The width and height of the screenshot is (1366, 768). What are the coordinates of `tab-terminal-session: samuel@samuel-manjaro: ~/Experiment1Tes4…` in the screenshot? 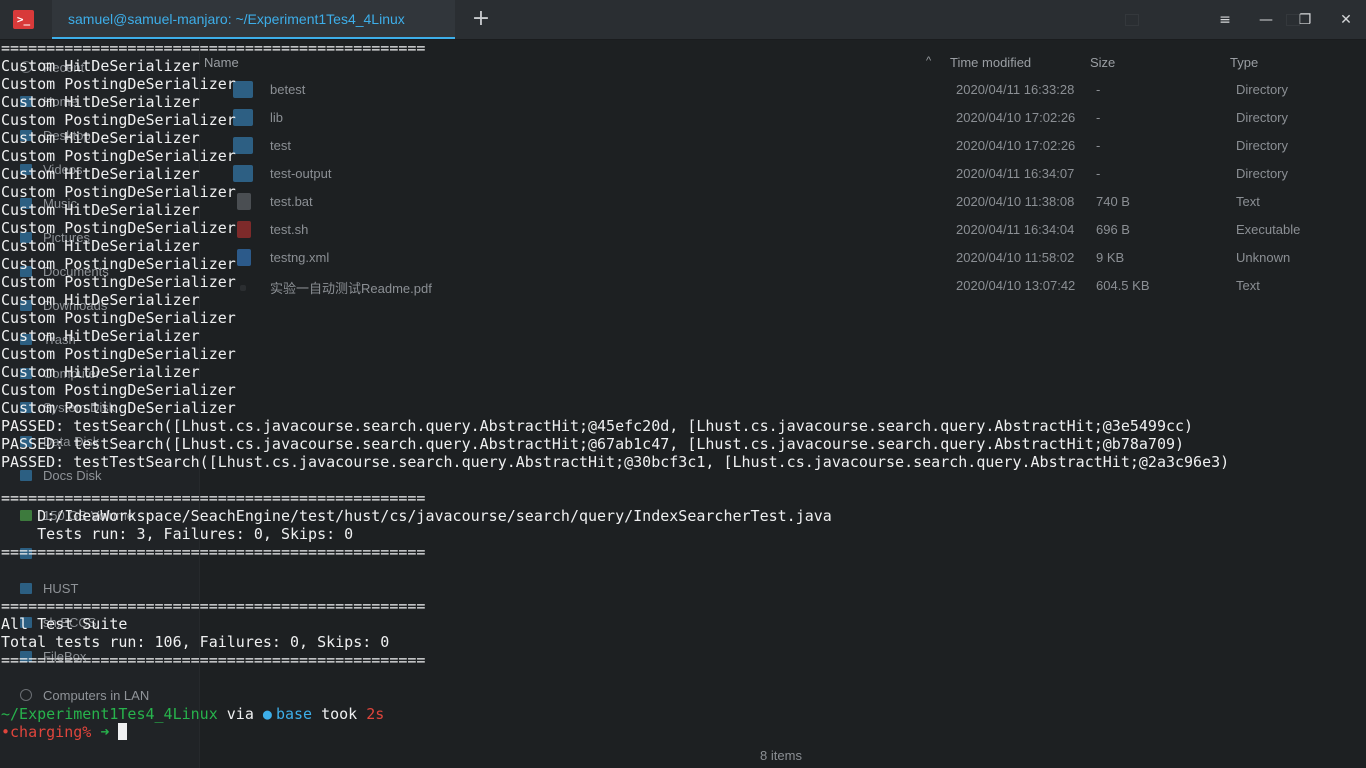 It's located at (253, 19).